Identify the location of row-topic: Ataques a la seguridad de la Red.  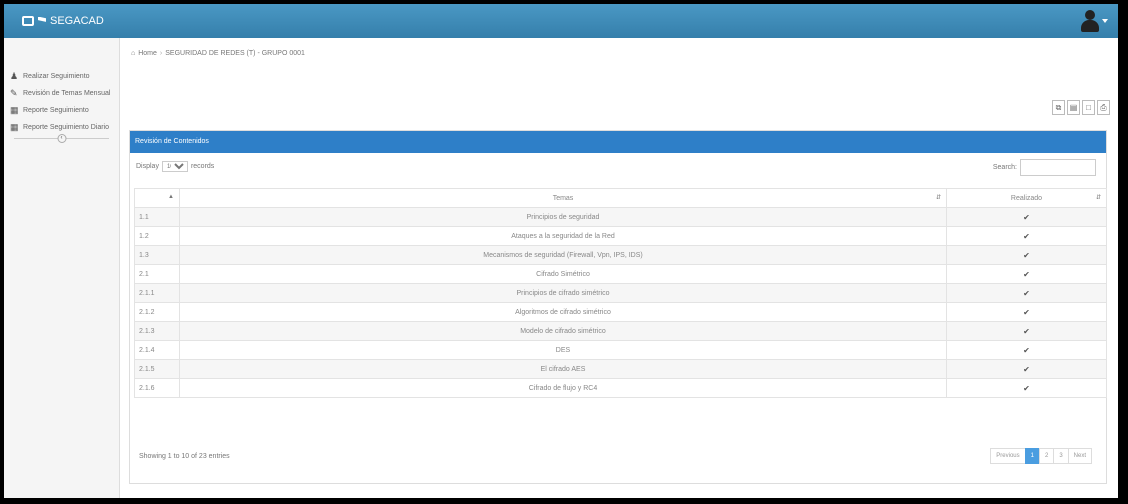
(563, 236).